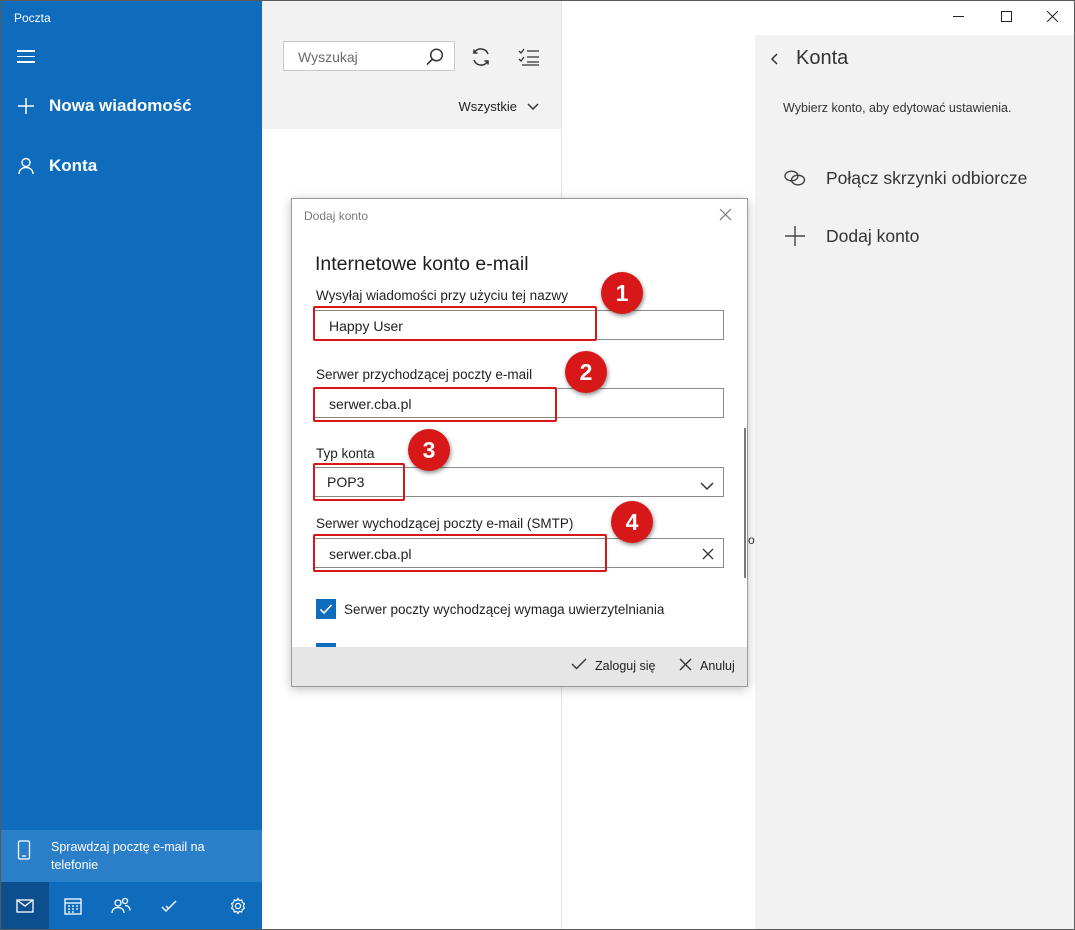  I want to click on calendar-icon, so click(73, 905).